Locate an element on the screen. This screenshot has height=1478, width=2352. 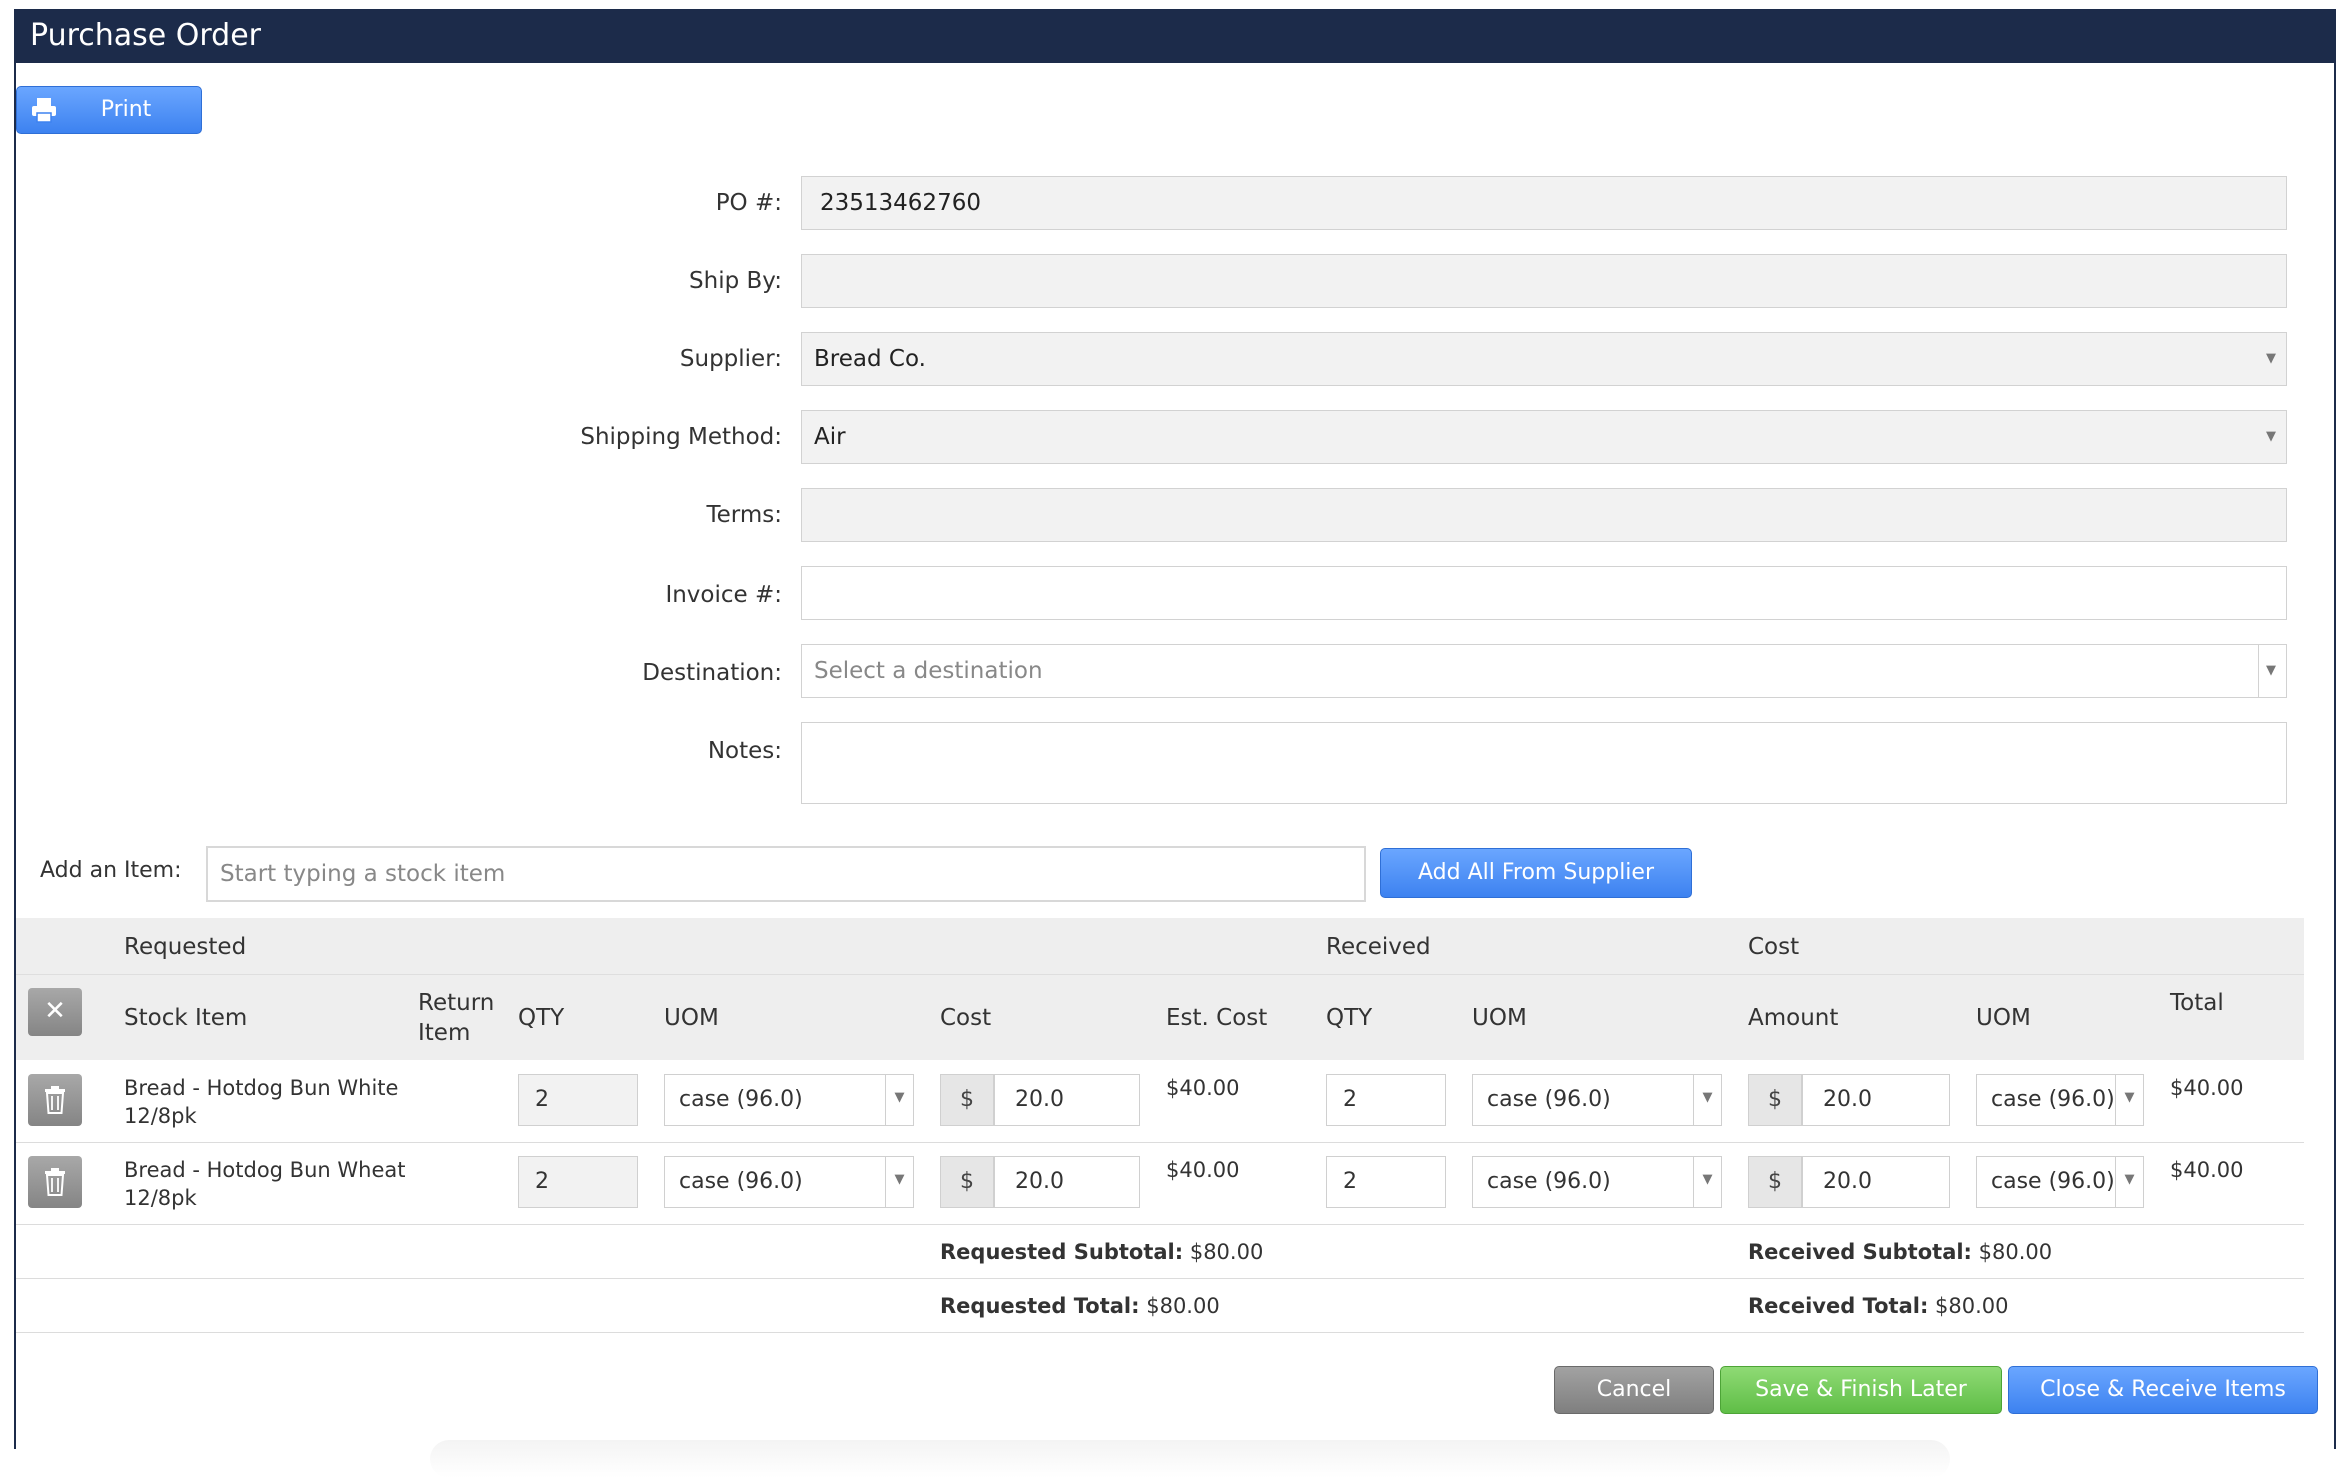
destination-select: Select a destination ▼ is located at coordinates (1544, 671).